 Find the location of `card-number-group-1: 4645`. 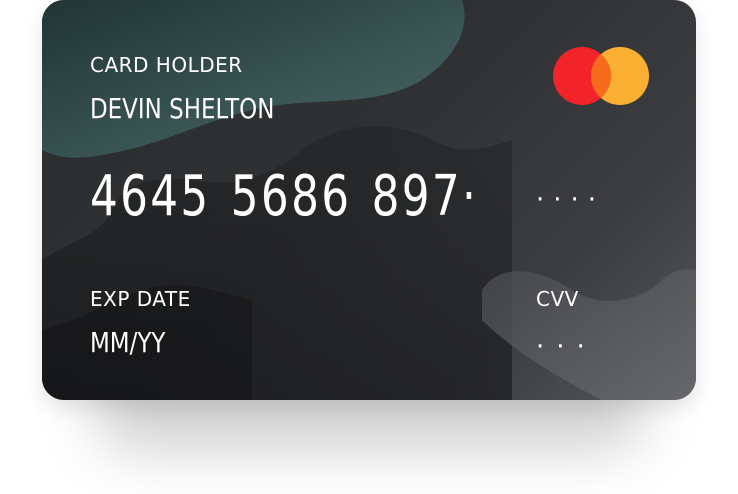

card-number-group-1: 4645 is located at coordinates (150, 196).